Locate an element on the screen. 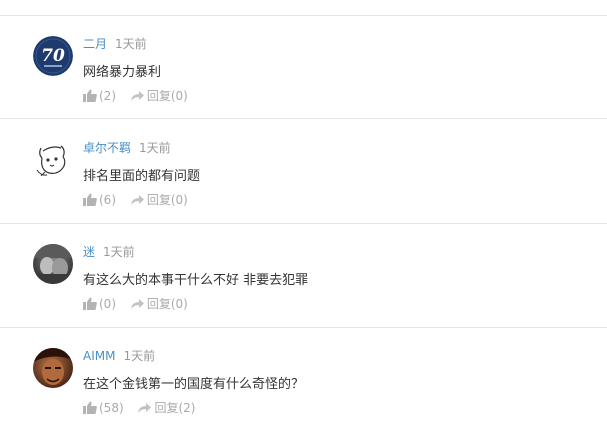 The image size is (607, 426). like-button: (2) is located at coordinates (99, 96).